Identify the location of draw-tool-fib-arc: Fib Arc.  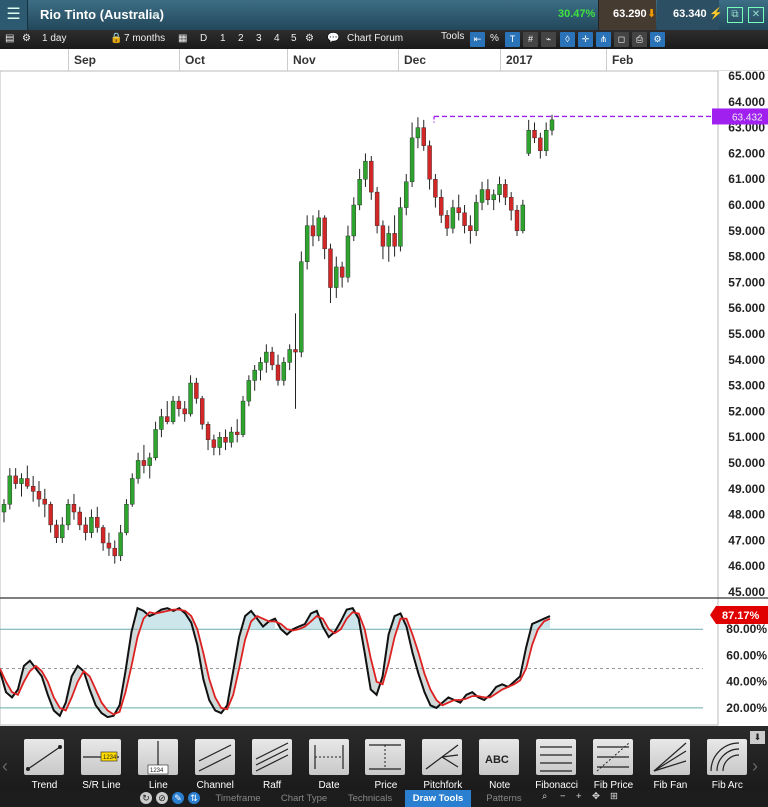
(727, 767).